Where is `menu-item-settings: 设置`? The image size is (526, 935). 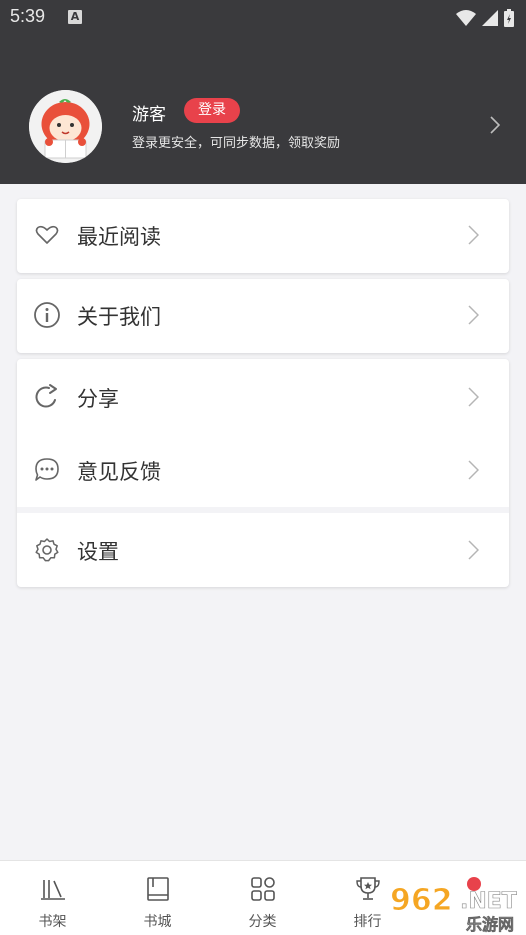
menu-item-settings: 设置 is located at coordinates (263, 550).